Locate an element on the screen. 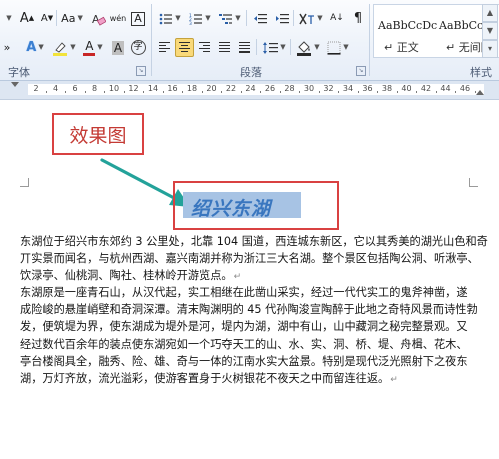 The height and width of the screenshot is (459, 499). callout-label: 效果图 is located at coordinates (98, 135).